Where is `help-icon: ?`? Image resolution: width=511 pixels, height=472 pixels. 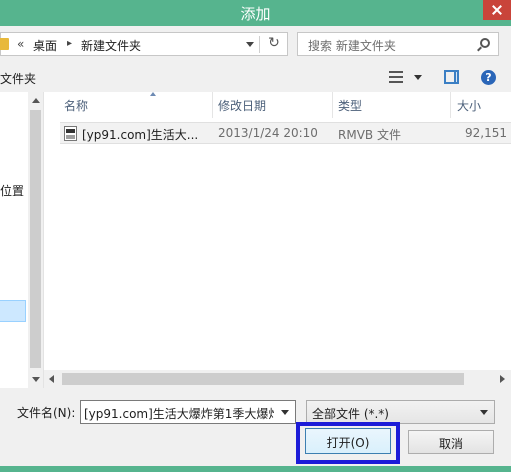 help-icon: ? is located at coordinates (488, 77).